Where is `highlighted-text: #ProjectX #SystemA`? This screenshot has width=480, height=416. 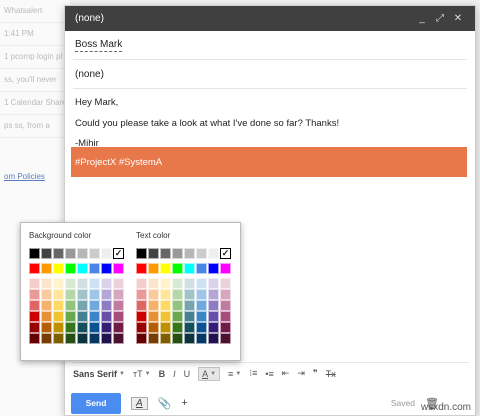
highlighted-text: #ProjectX #SystemA is located at coordinates (269, 162).